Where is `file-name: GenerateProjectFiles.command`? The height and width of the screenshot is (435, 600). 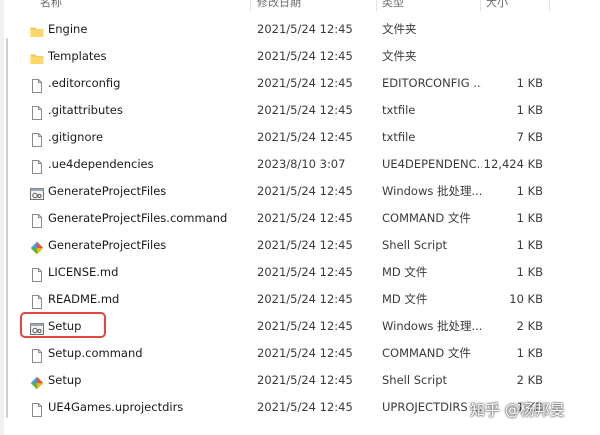 file-name: GenerateProjectFiles.command is located at coordinates (138, 218).